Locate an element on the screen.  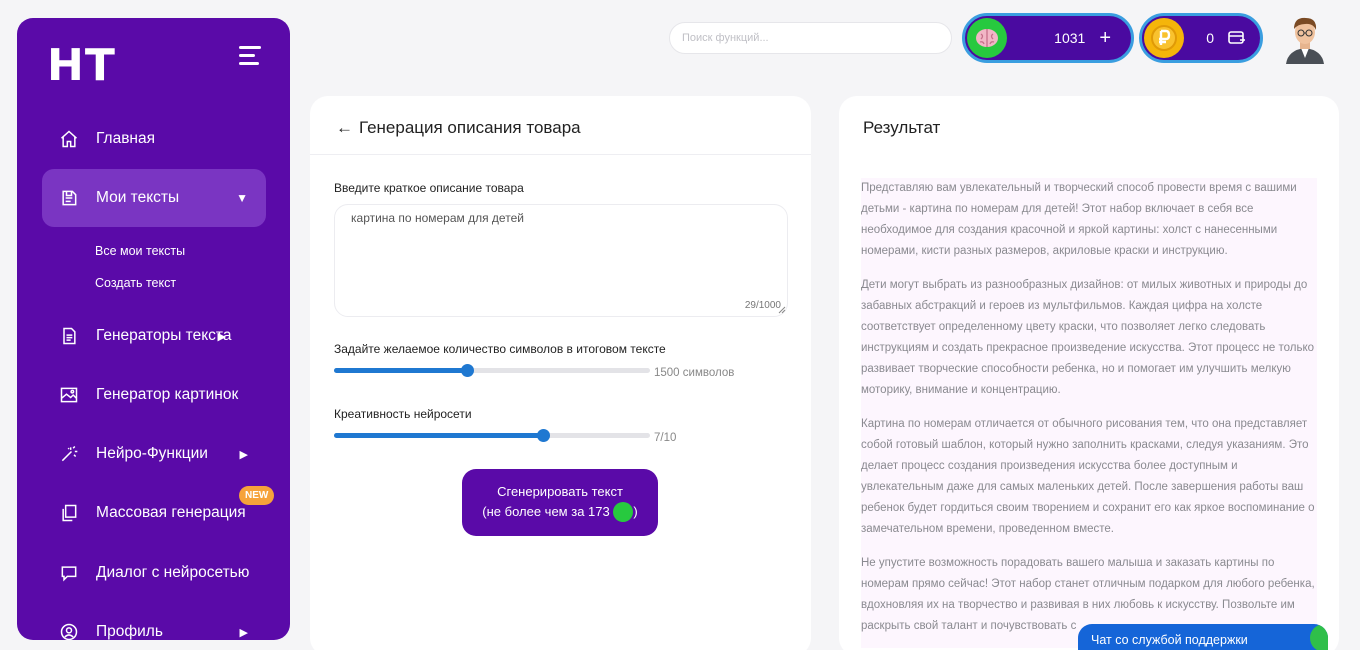
magic-wand-icon is located at coordinates (69, 454).